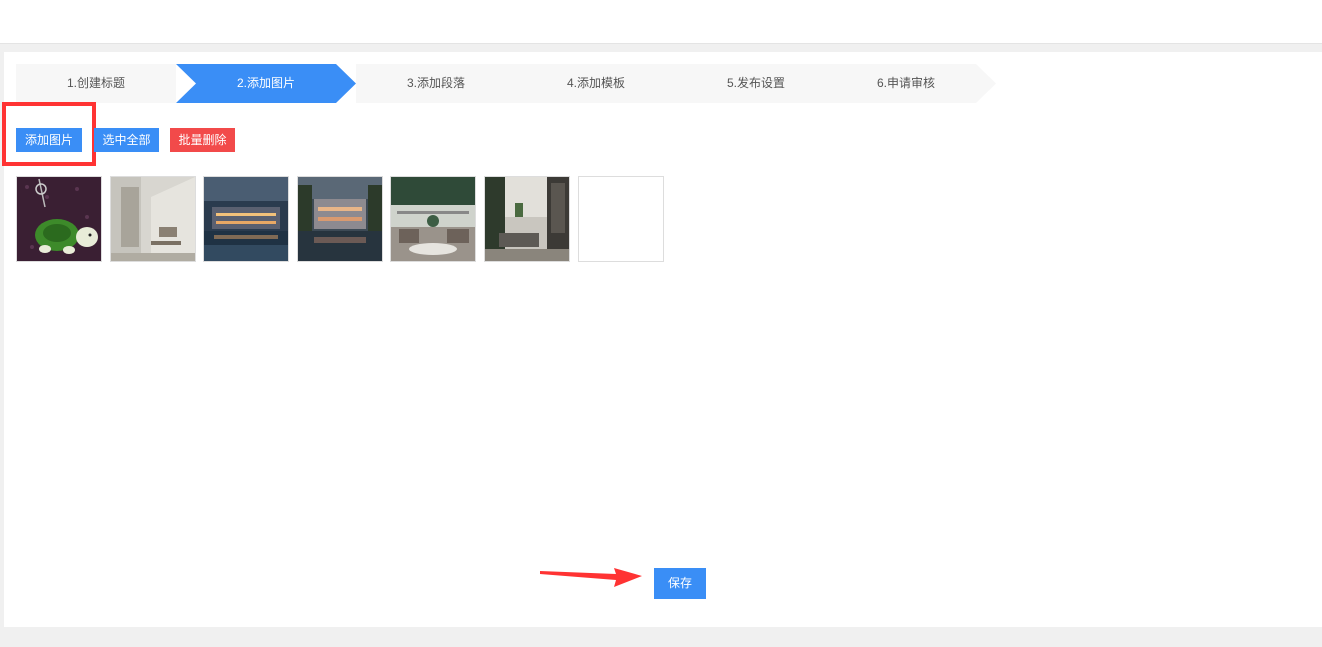  I want to click on arrow-annotation, so click(591, 577).